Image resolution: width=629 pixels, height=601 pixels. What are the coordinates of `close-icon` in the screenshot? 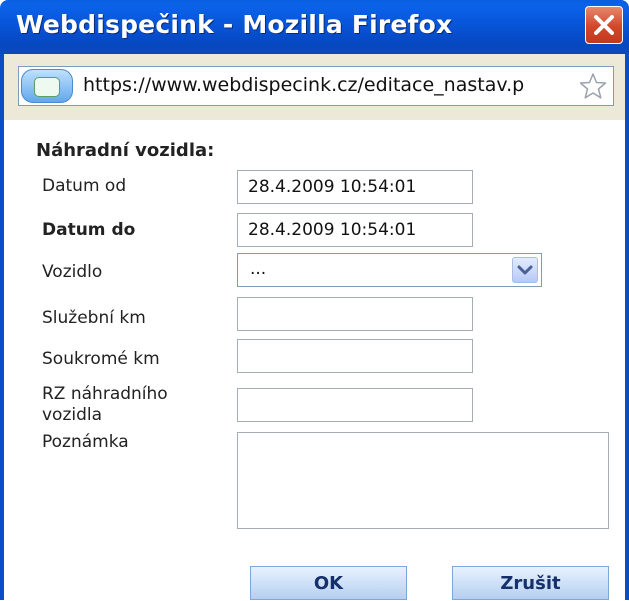 It's located at (604, 25).